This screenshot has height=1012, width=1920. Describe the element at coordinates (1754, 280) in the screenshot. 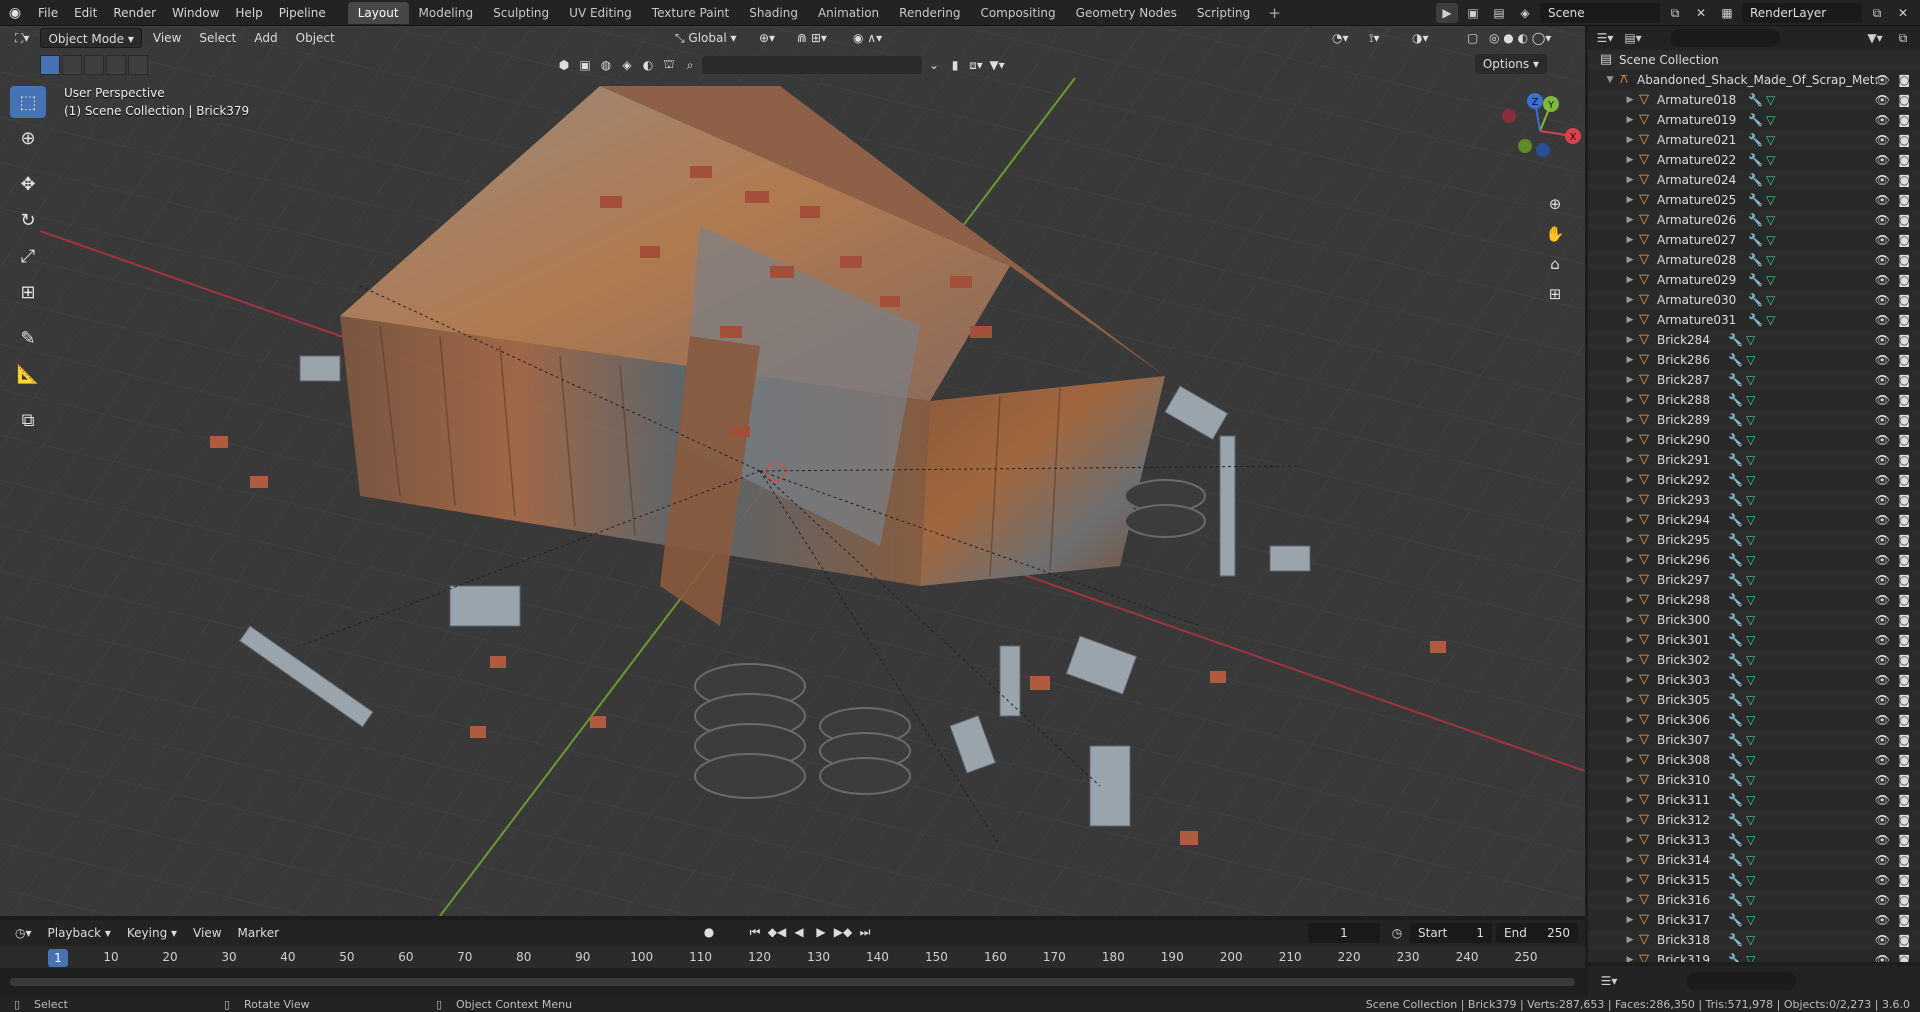

I see `outliner-item: ▶ ▽ Armature029 🔧 ▽ 👁 ◙` at that location.